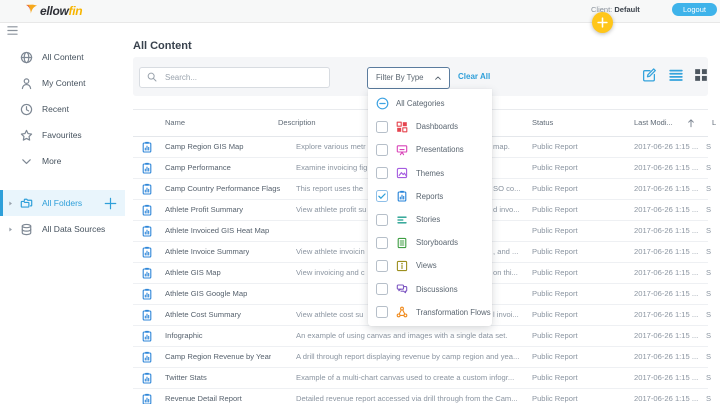 This screenshot has width=720, height=404. I want to click on reports-icon, so click(402, 196).